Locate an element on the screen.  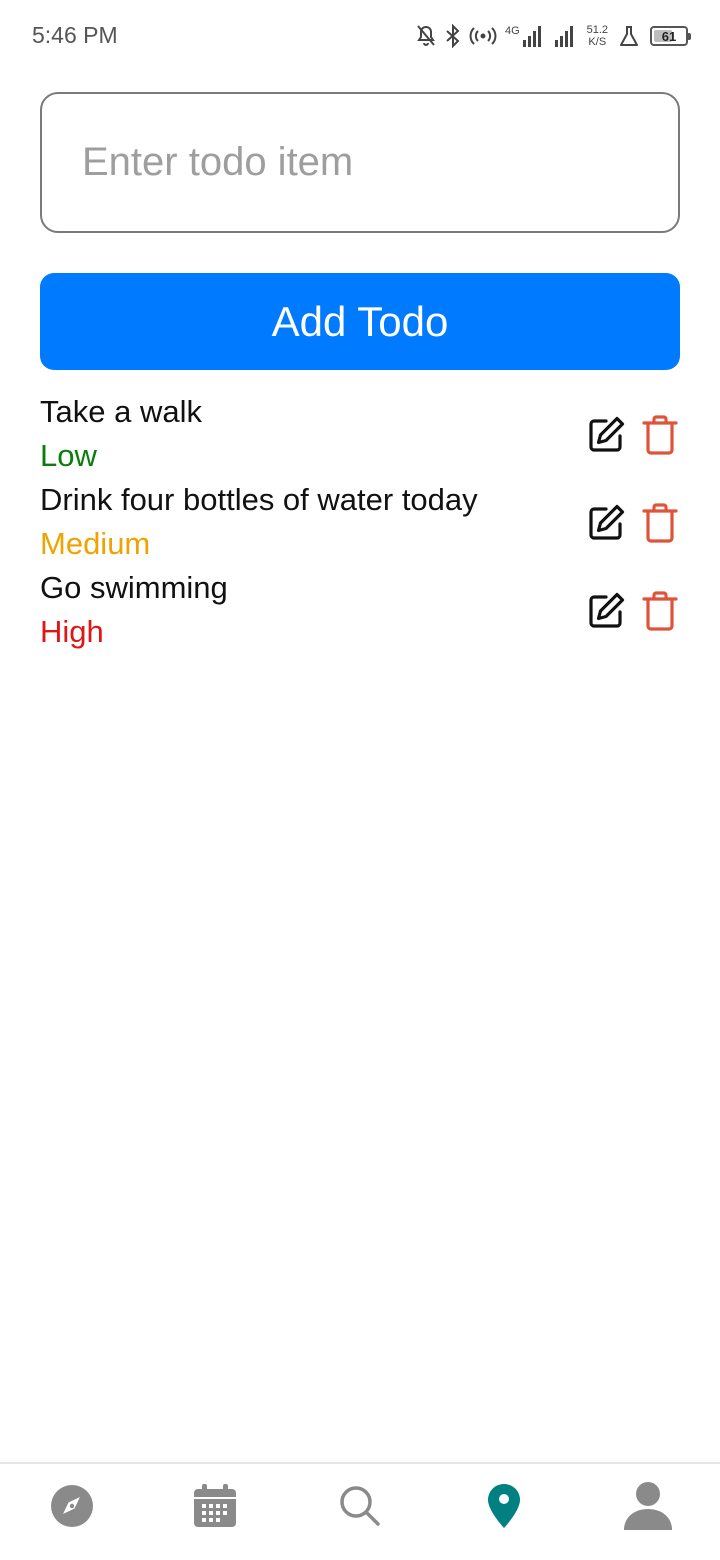
todo-item: Drink four bottles of water today Medium is located at coordinates (360, 524).